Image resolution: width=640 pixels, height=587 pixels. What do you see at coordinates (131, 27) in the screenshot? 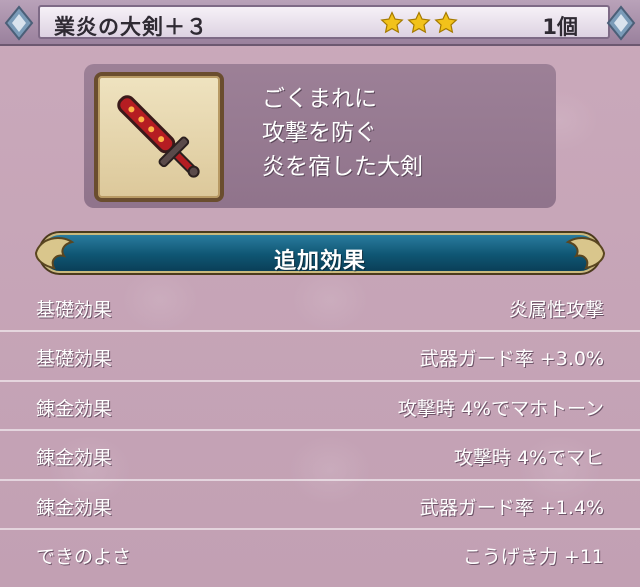
I see `item-title: 業炎の大剣＋３` at bounding box center [131, 27].